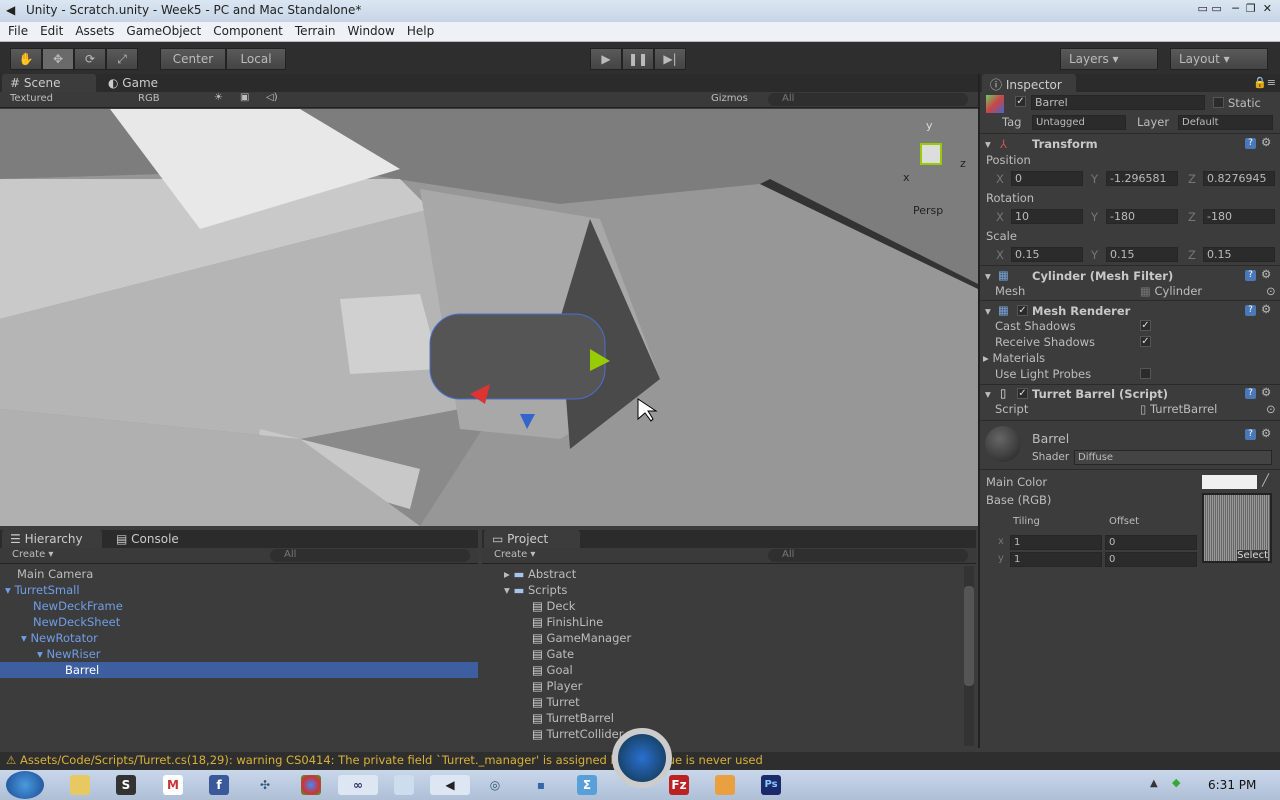 This screenshot has height=800, width=1280. I want to click on photoshop-icon: Ps, so click(771, 785).